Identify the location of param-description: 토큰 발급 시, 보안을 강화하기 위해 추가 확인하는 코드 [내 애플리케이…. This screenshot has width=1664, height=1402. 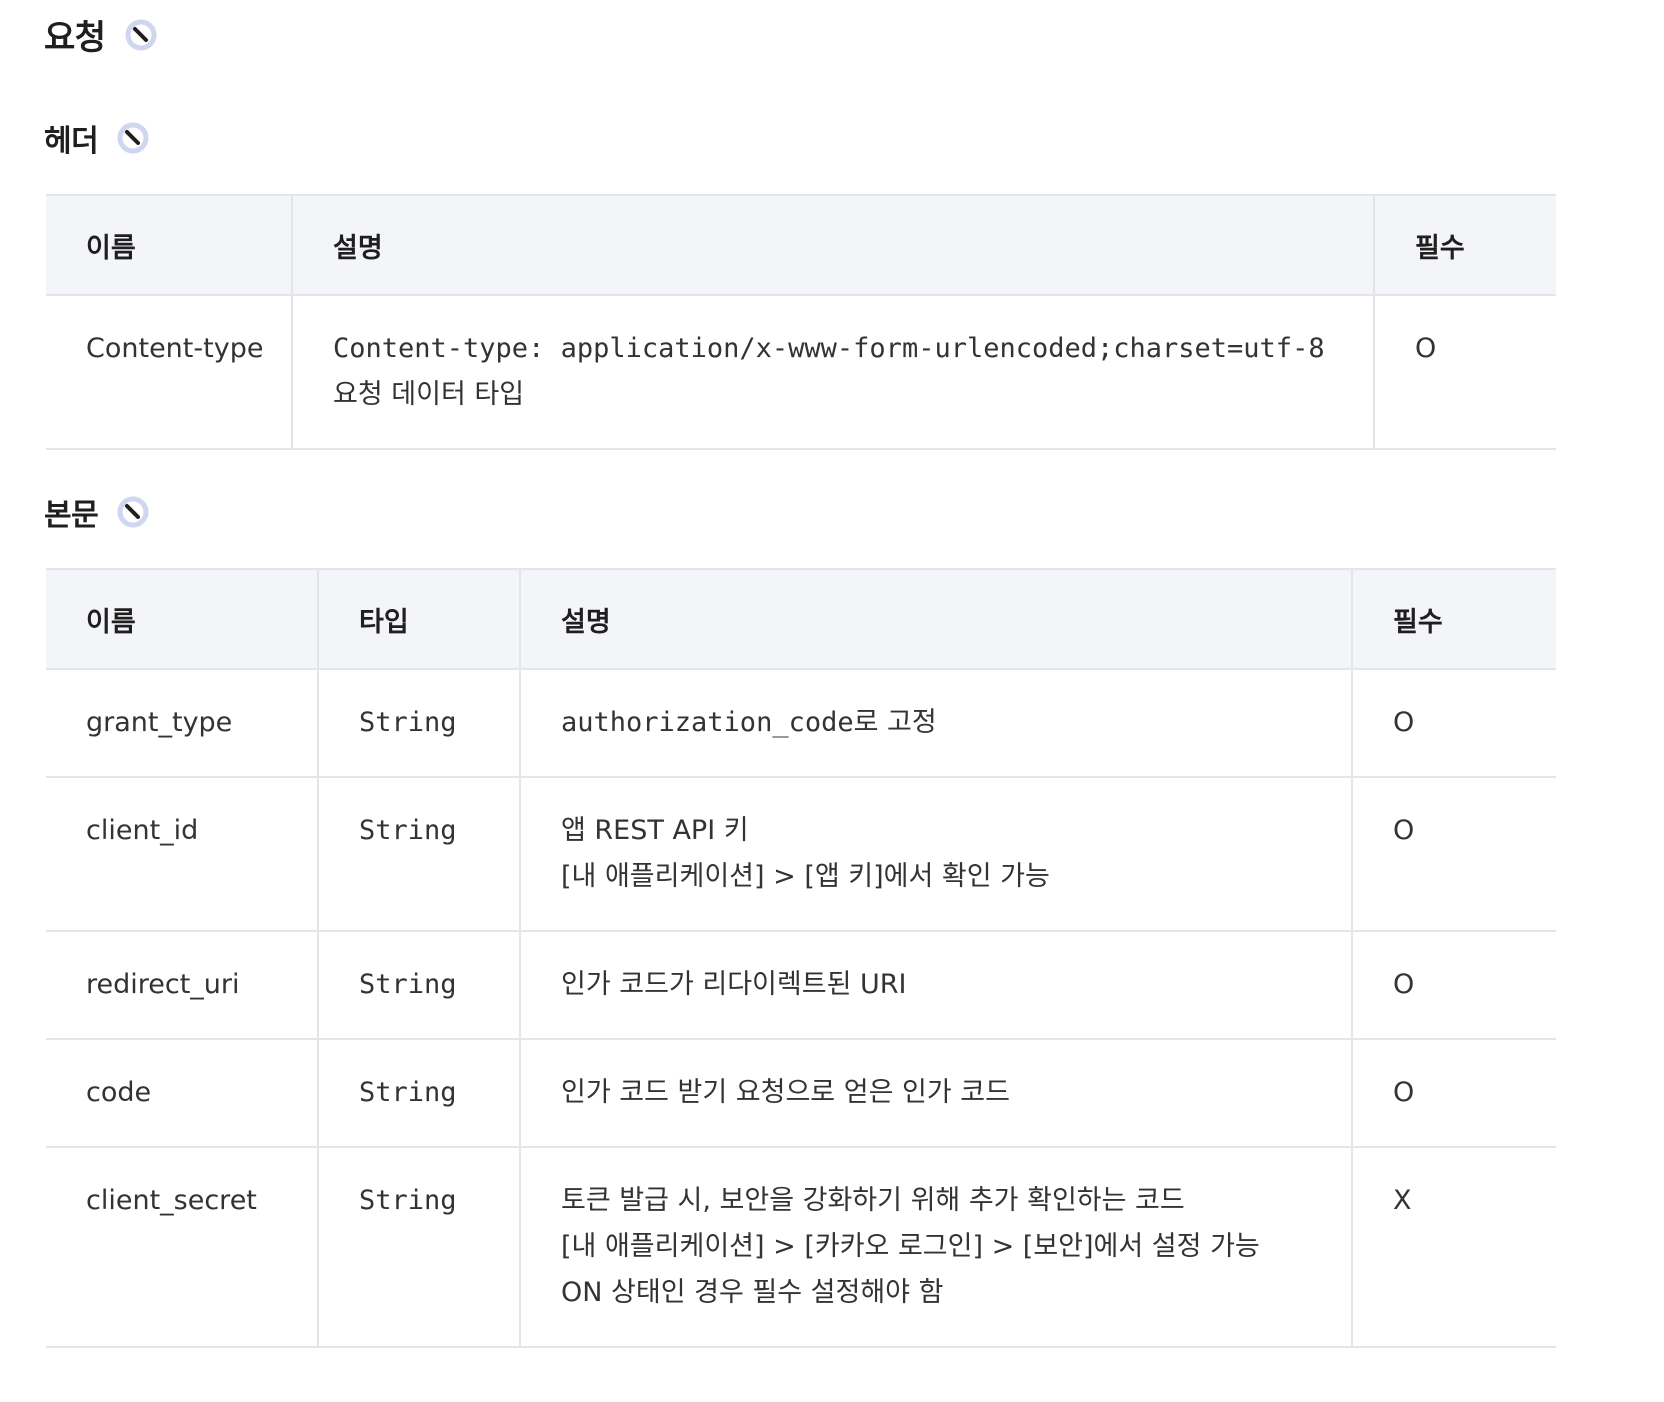
(935, 1247).